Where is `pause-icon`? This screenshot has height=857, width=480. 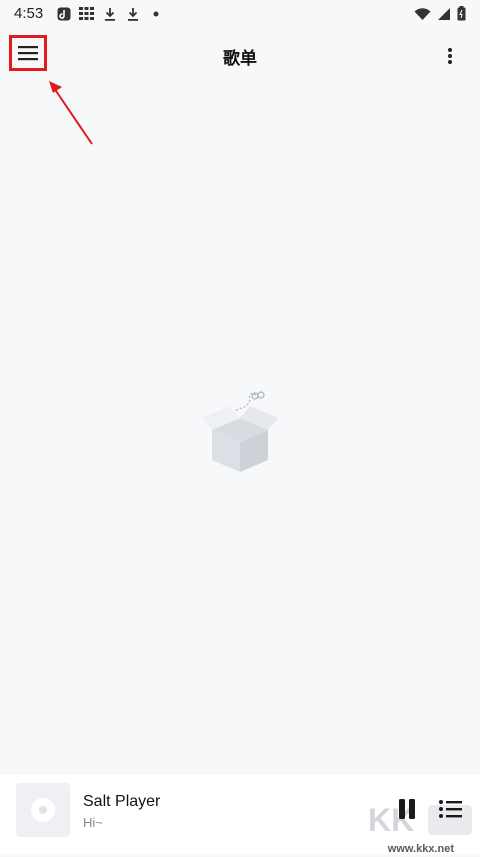 pause-icon is located at coordinates (407, 809).